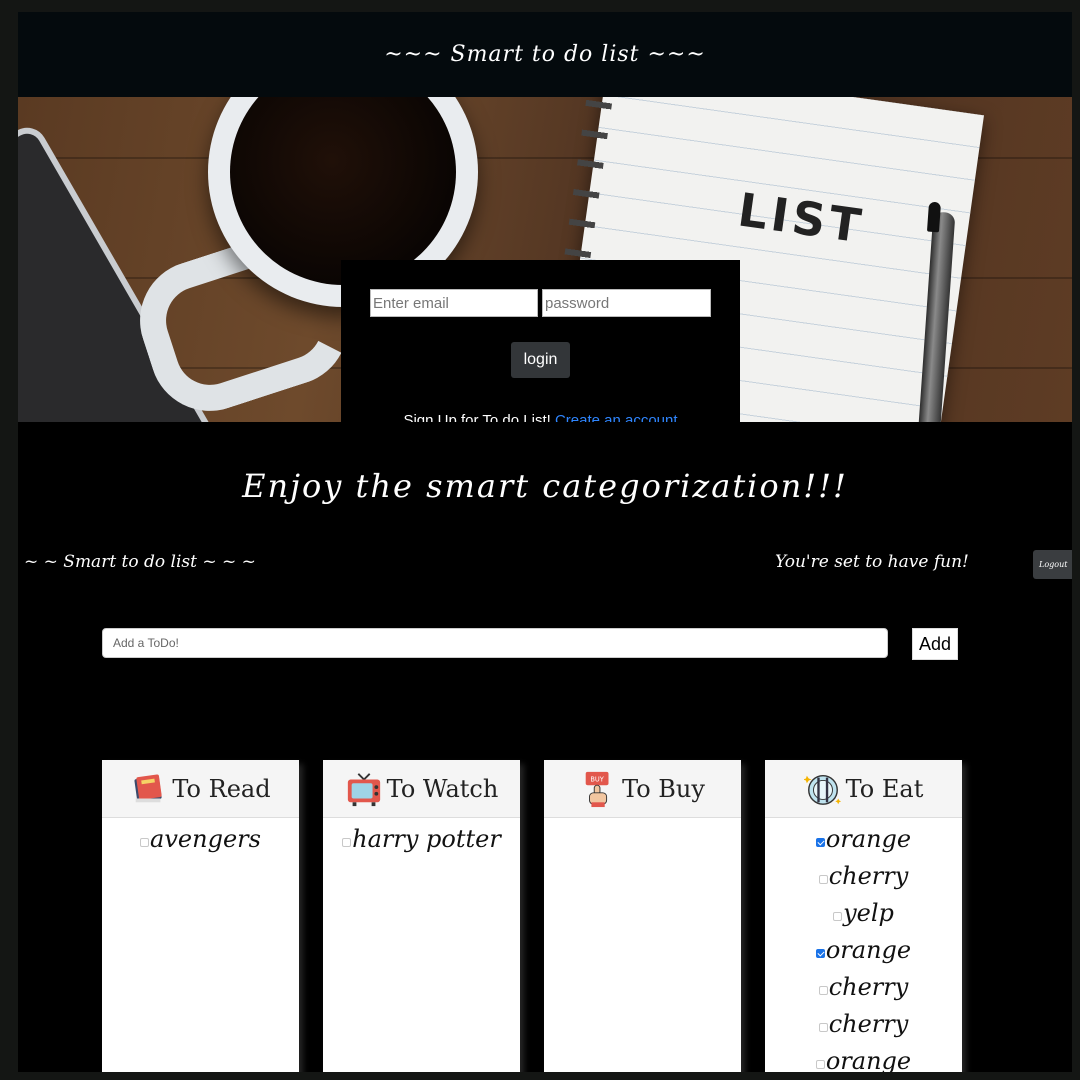  I want to click on category-card-watch: To Watch harry potter, so click(421, 916).